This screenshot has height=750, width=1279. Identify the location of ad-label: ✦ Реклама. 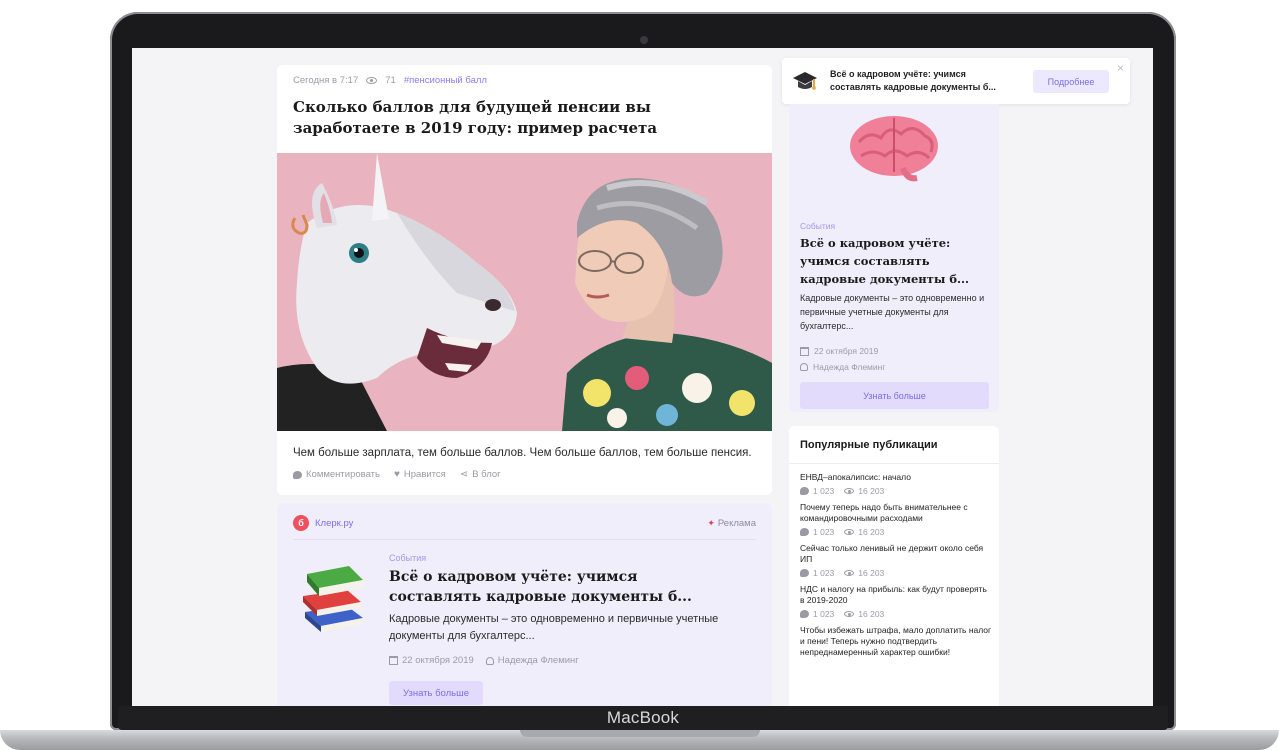
(731, 523).